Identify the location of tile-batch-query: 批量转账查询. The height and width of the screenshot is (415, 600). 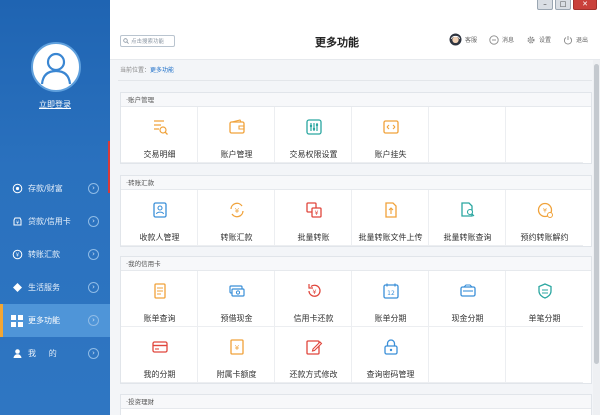
(467, 218).